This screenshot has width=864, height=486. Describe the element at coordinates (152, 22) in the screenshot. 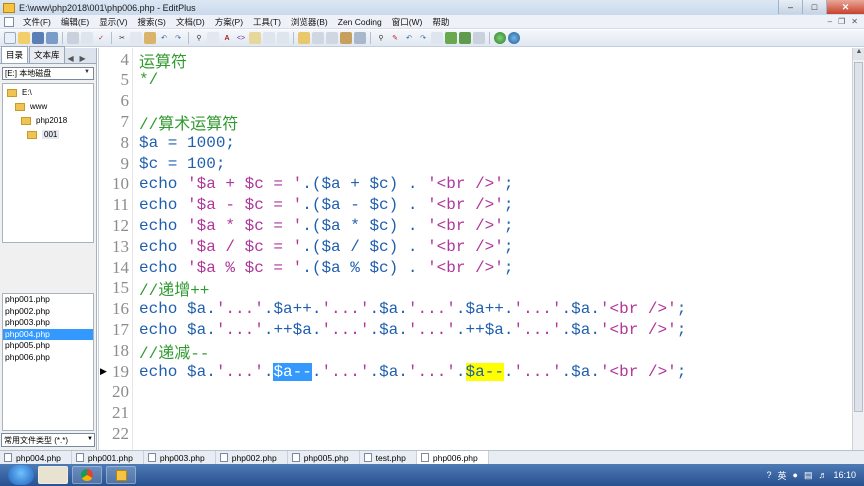

I see `menu-search: 搜索(S)` at that location.